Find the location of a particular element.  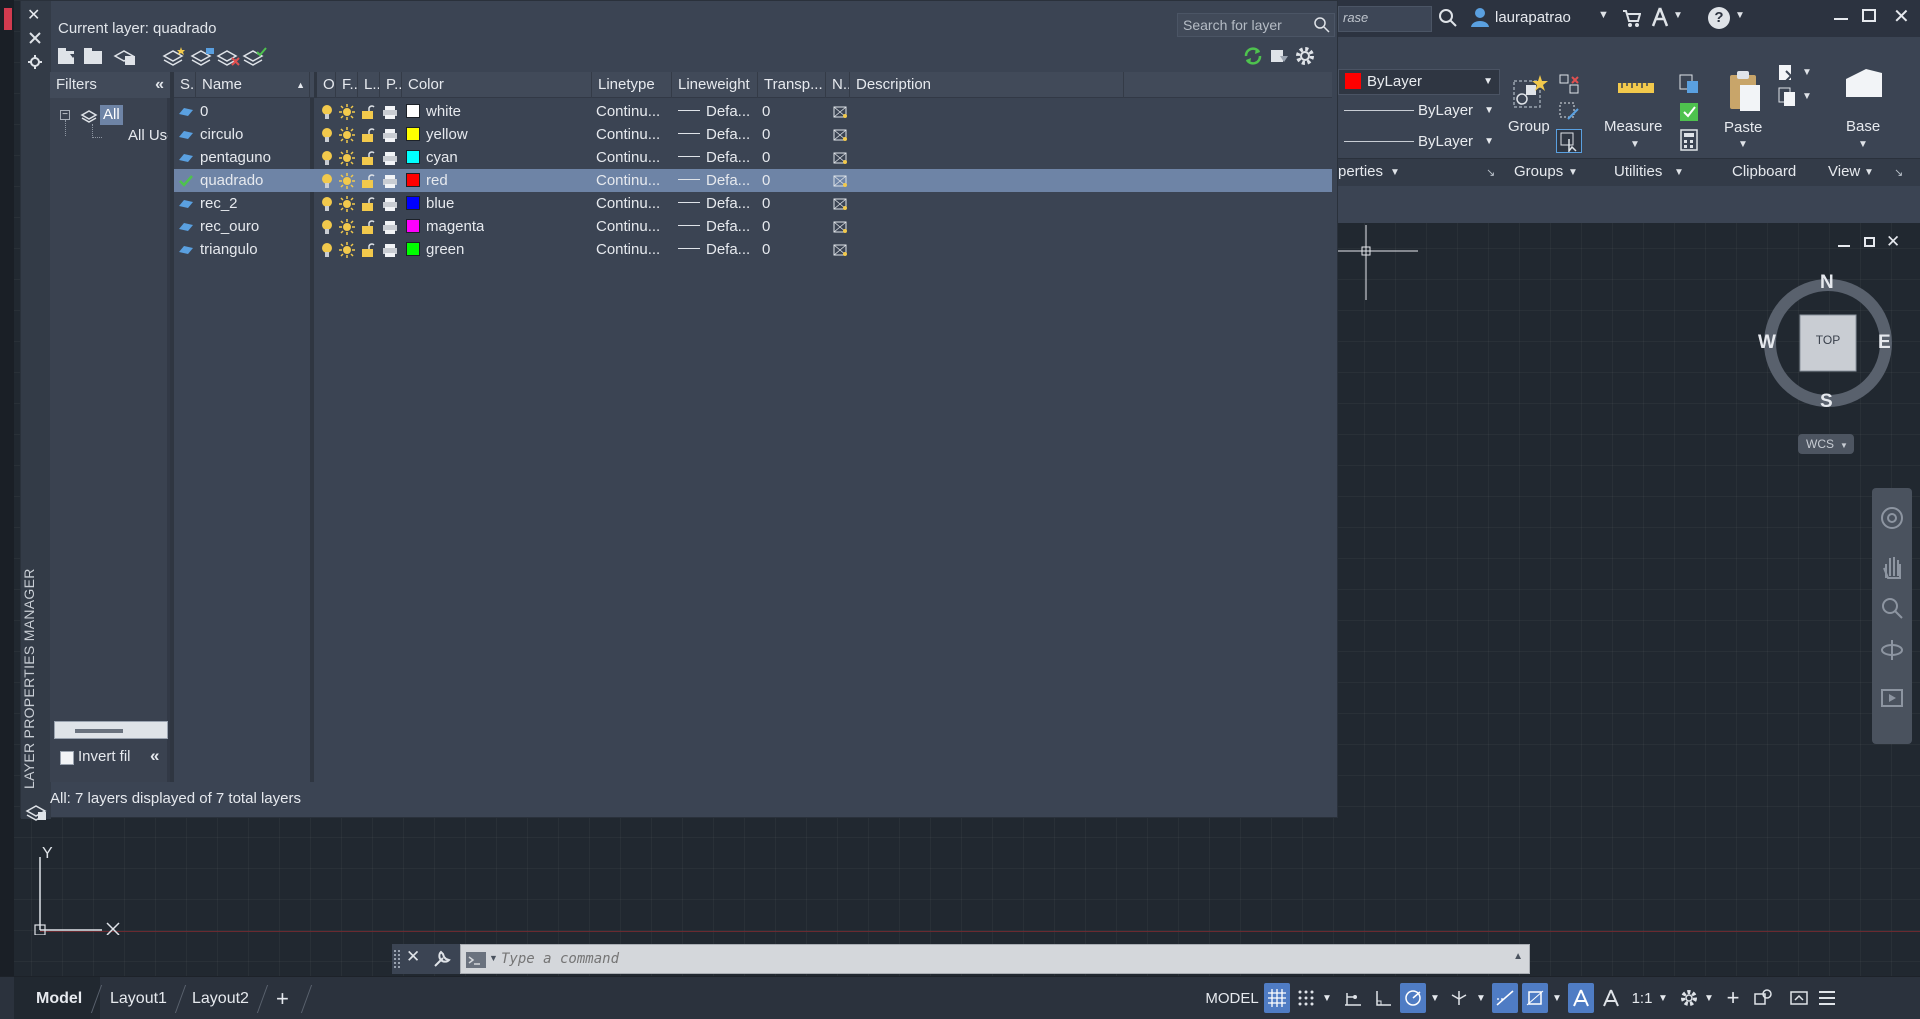

table-row: 0 white Continu... Defa... 0 is located at coordinates (753, 111).